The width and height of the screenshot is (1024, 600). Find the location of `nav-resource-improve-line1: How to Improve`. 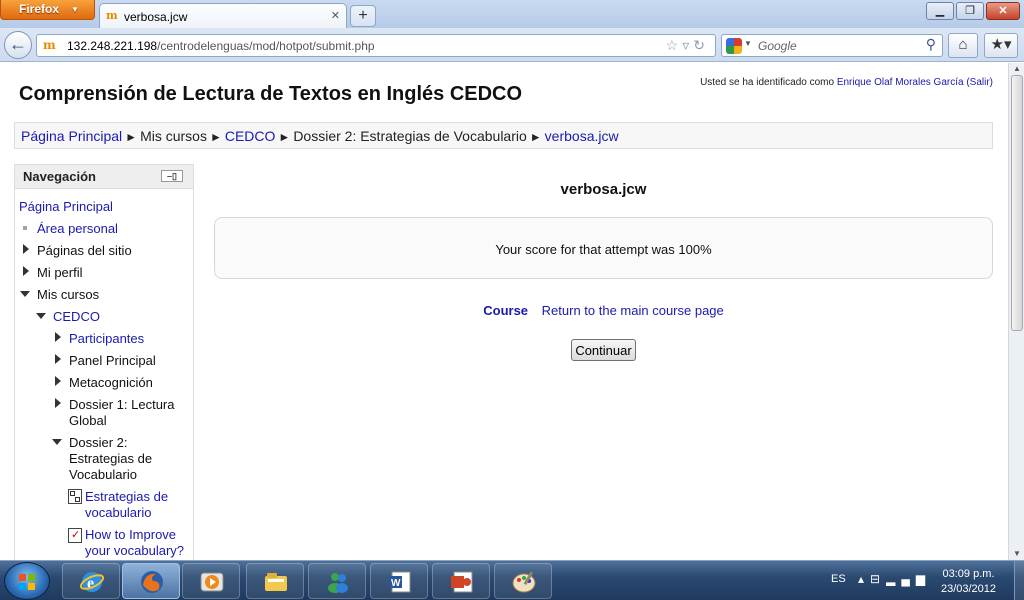

nav-resource-improve-line1: How to Improve is located at coordinates (130, 535).